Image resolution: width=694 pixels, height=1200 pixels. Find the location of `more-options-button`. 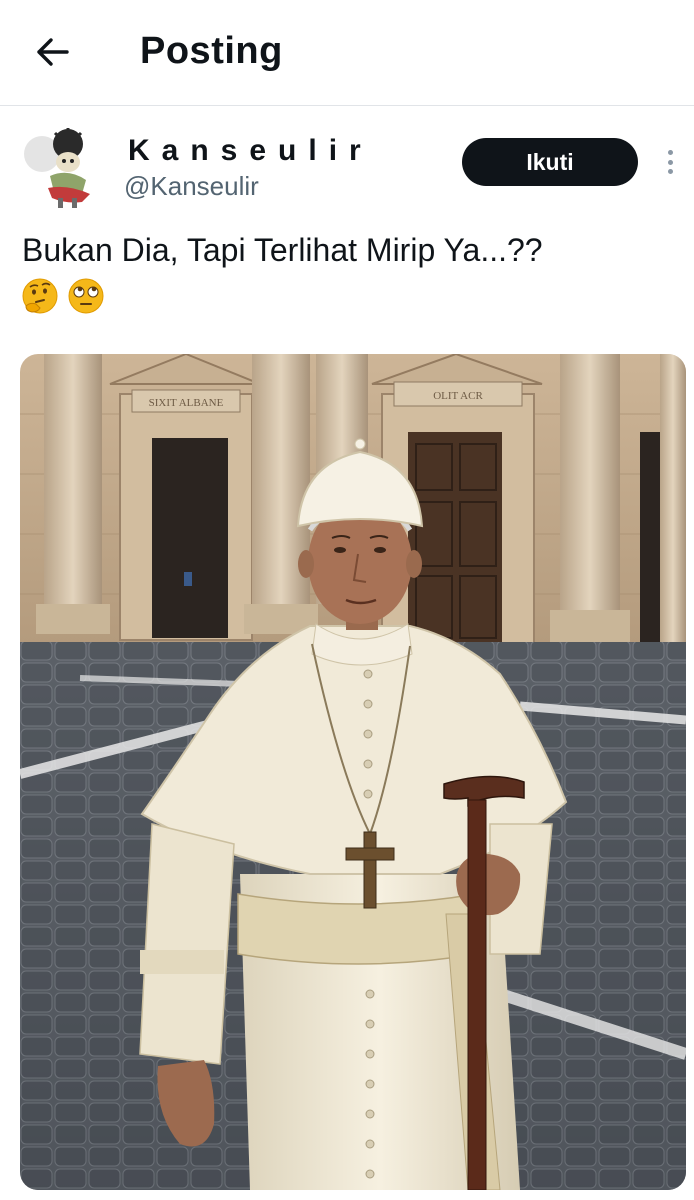

more-options-button is located at coordinates (670, 162).